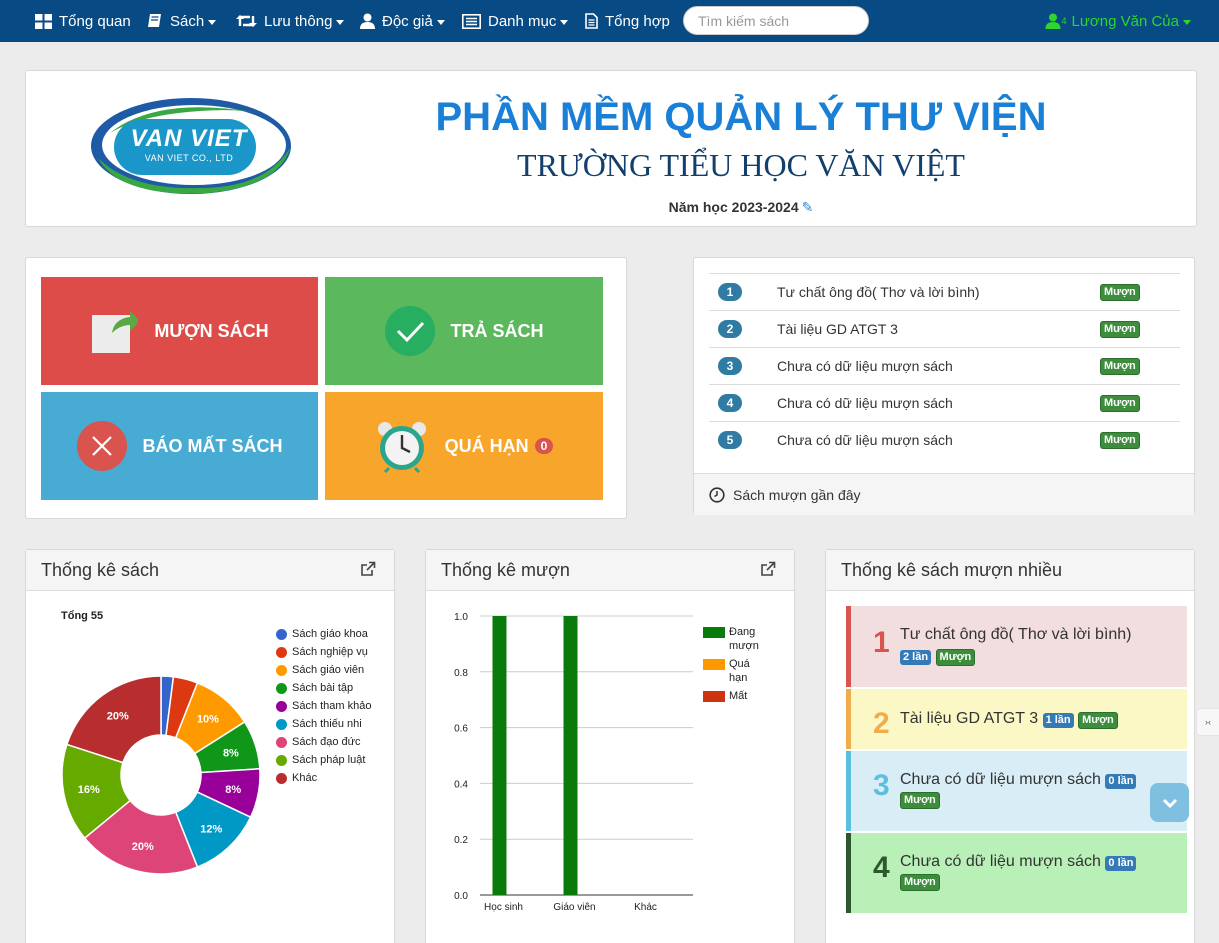  Describe the element at coordinates (43, 21) in the screenshot. I see `grid-icon` at that location.